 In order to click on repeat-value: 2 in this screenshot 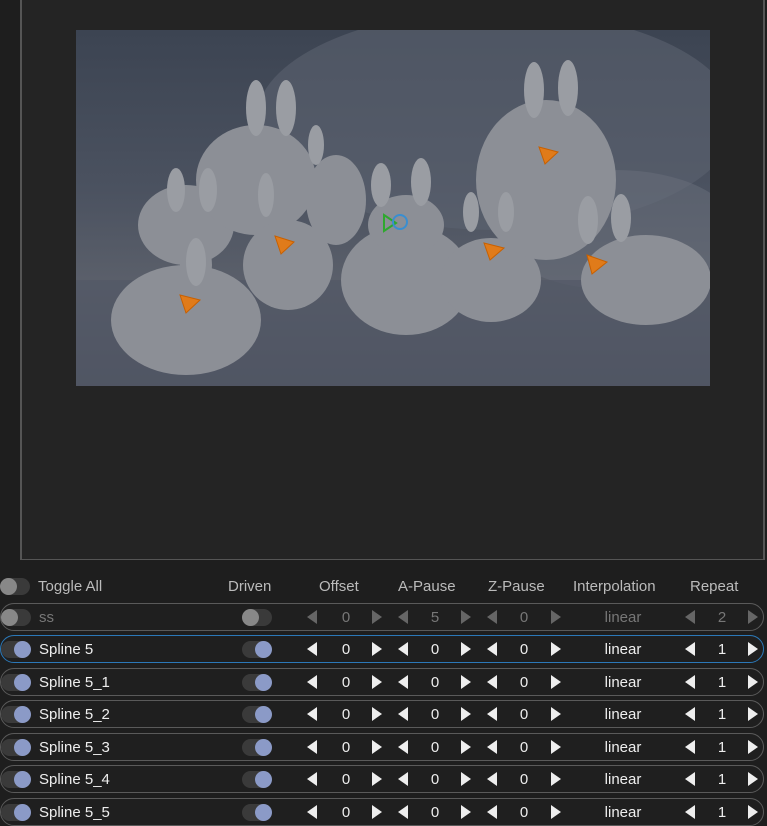, I will do `click(722, 617)`.